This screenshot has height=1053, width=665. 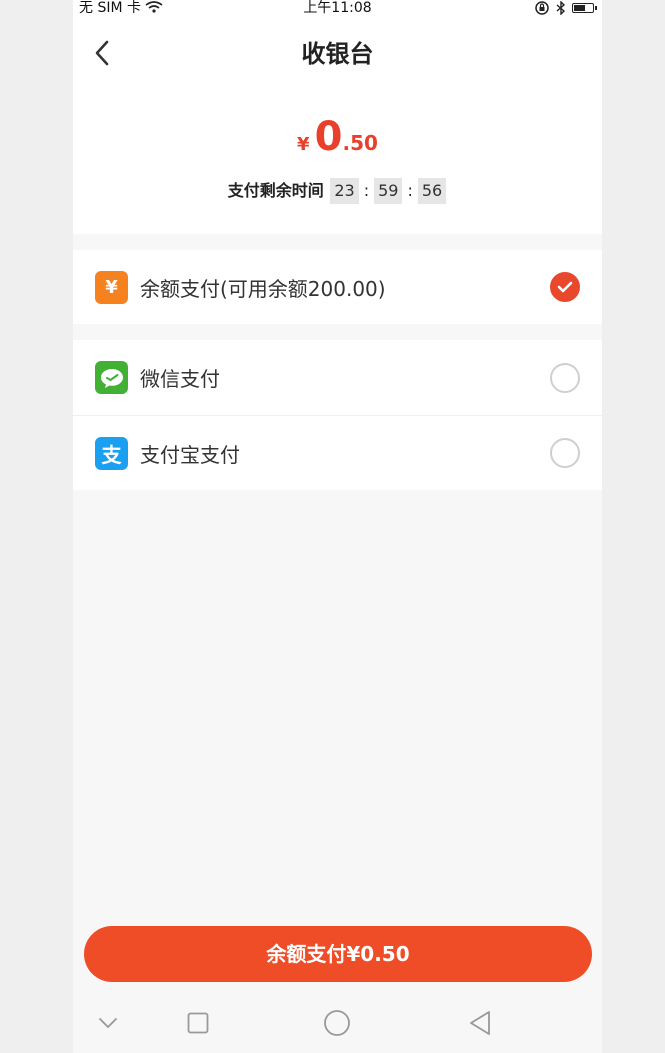 What do you see at coordinates (338, 954) in the screenshot?
I see `pay-button: 余额支付¥0.50` at bounding box center [338, 954].